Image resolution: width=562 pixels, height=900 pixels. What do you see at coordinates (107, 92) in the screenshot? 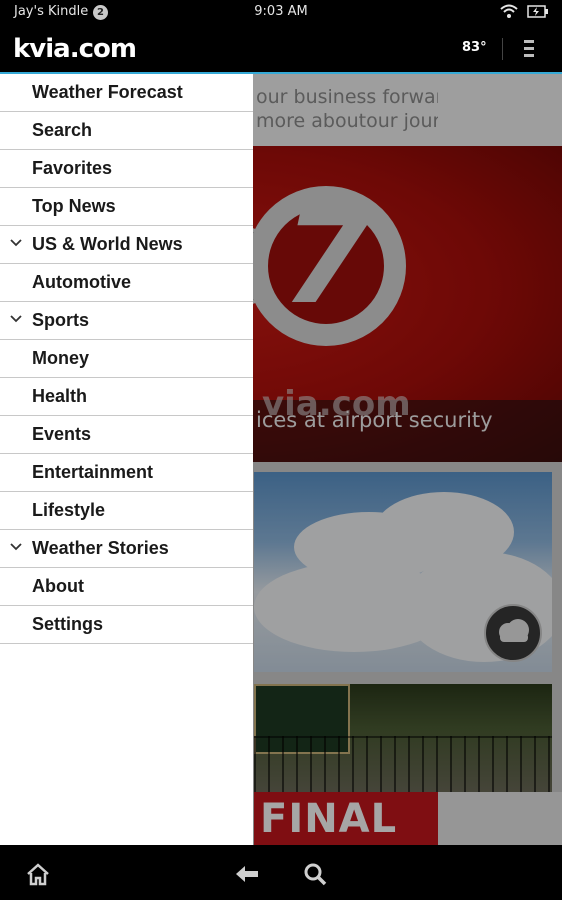
I see `drawer-item-label: Weather Forecast` at bounding box center [107, 92].